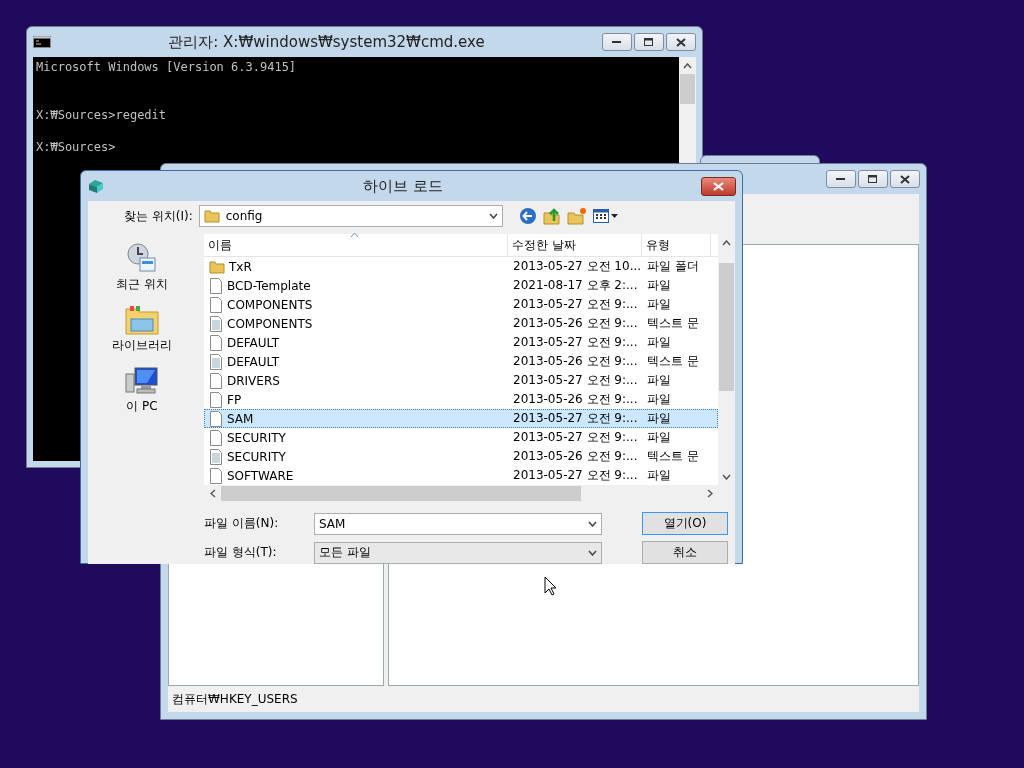 Image resolution: width=1024 pixels, height=768 pixels. Describe the element at coordinates (673, 266) in the screenshot. I see `file-type: 파일 폴더` at that location.